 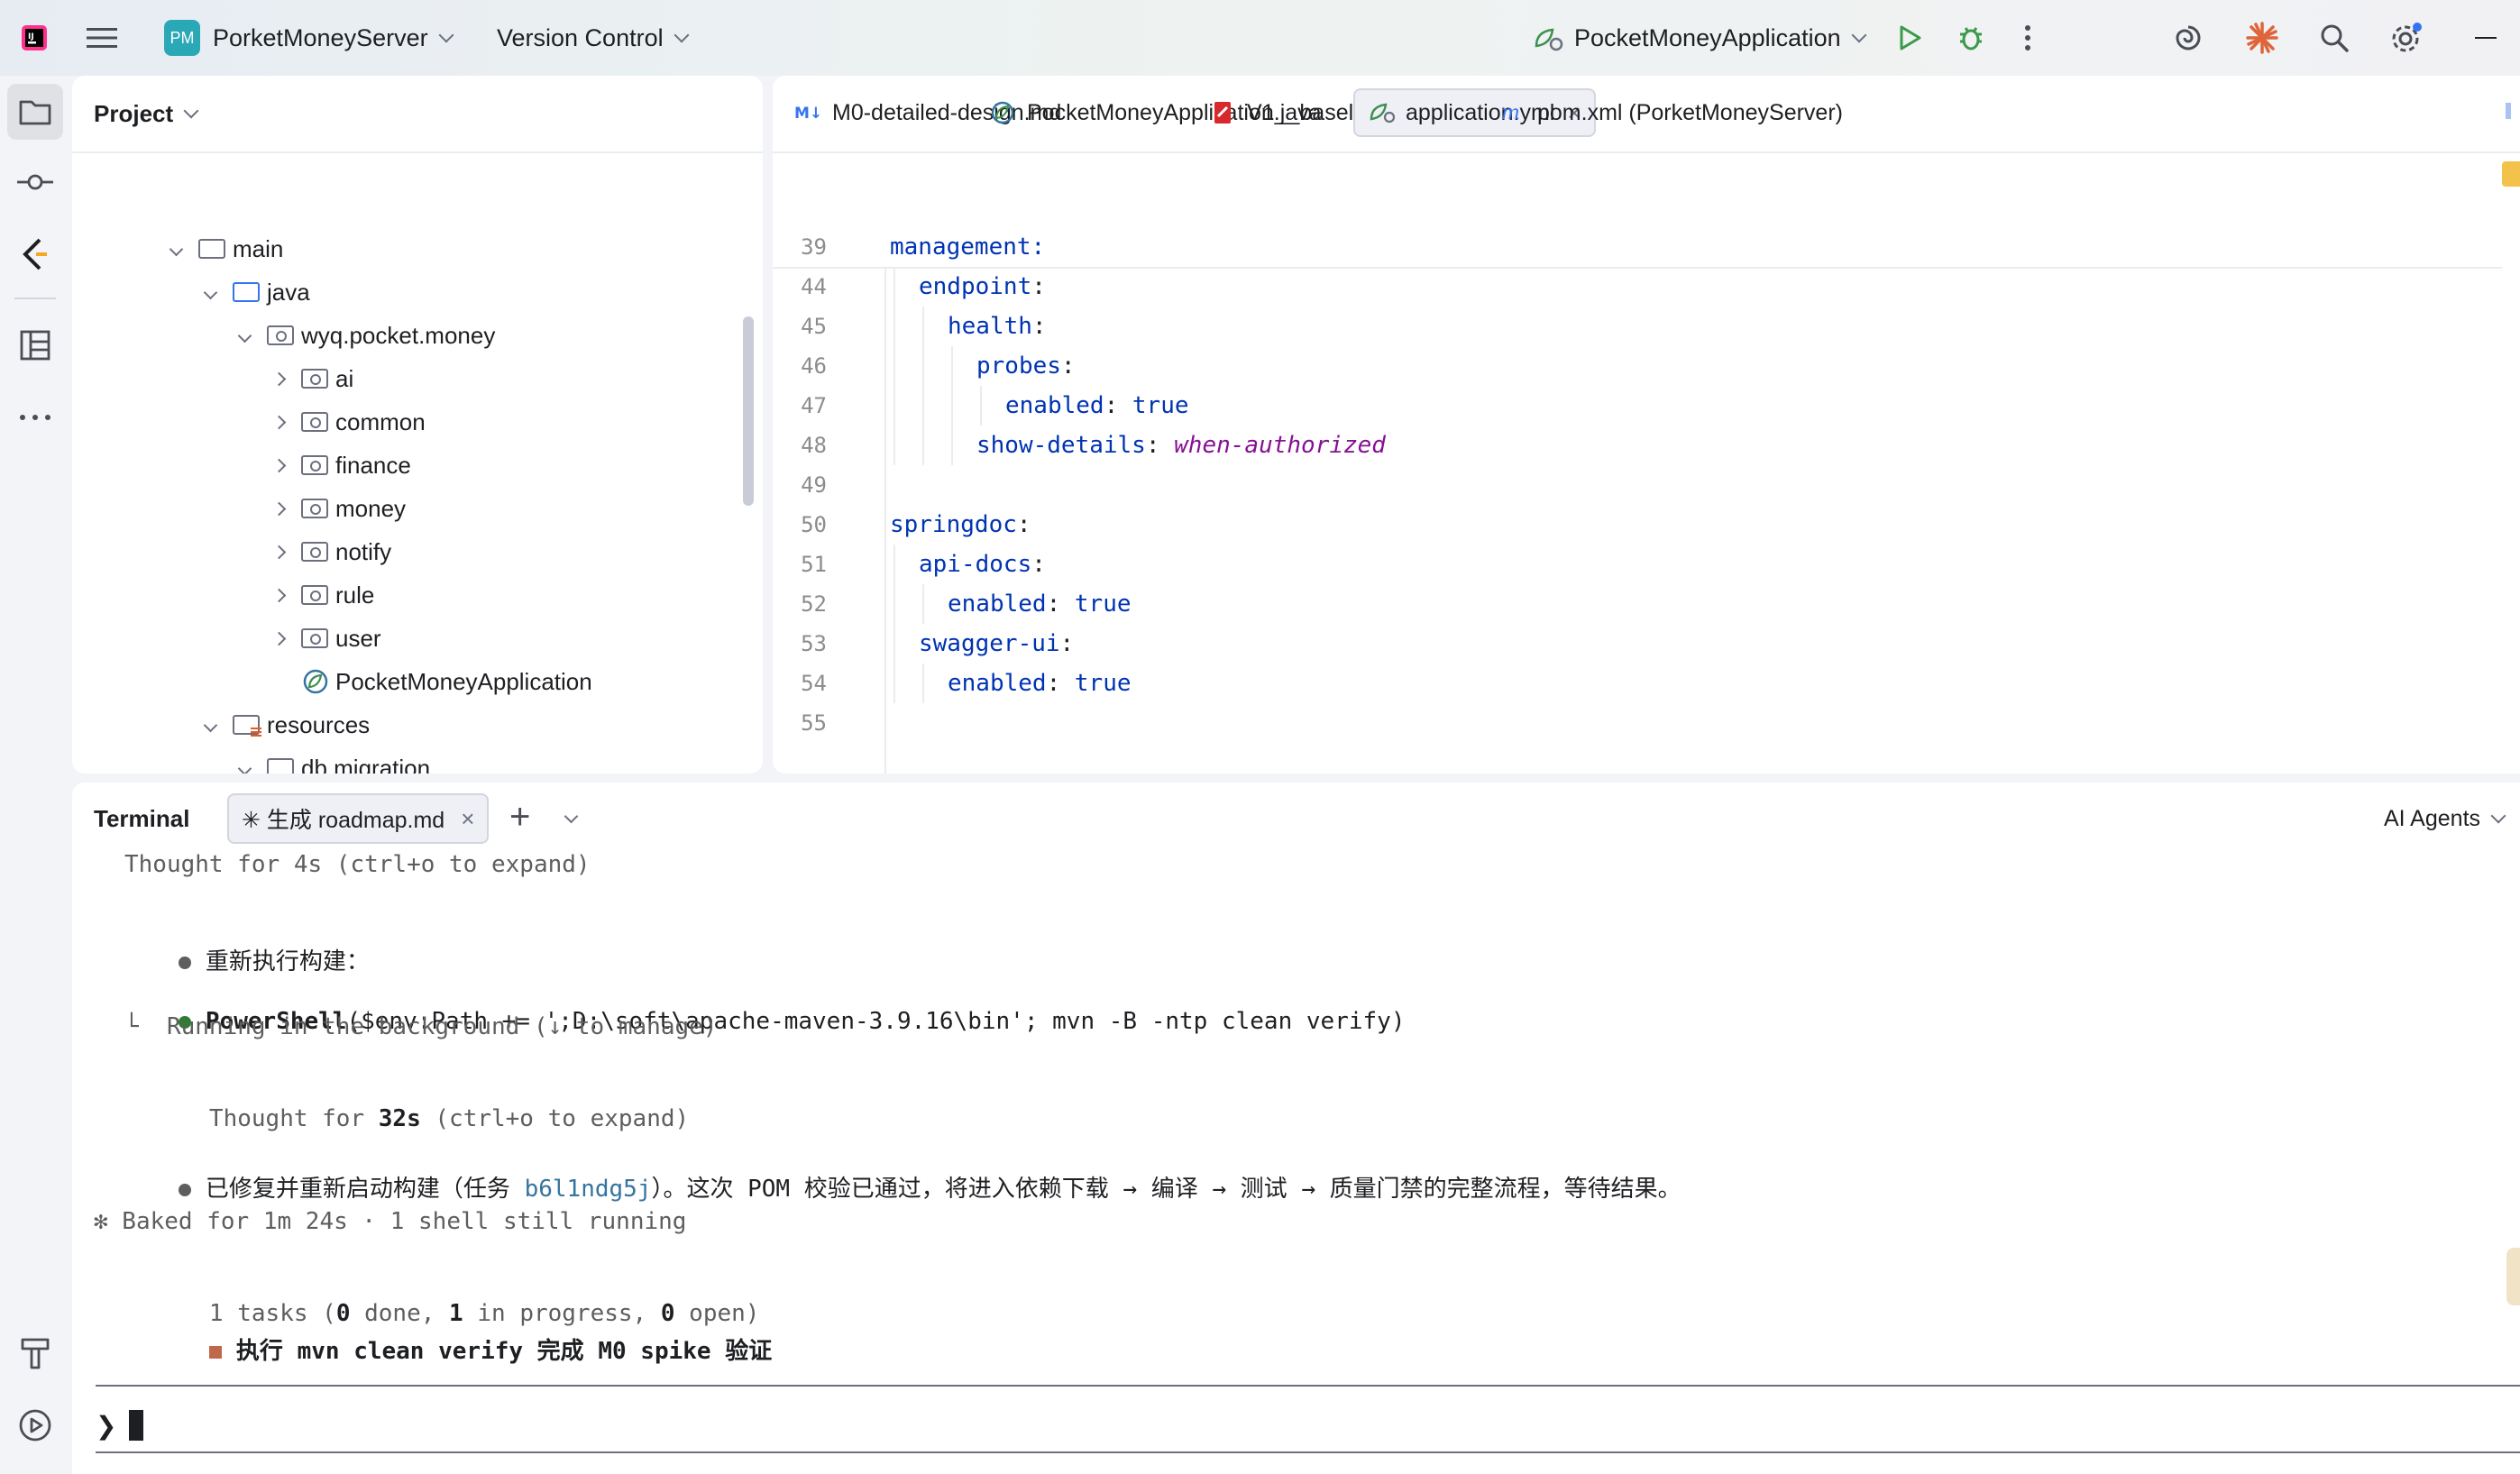 What do you see at coordinates (561, 1351) in the screenshot?
I see `task-c: 完成` at bounding box center [561, 1351].